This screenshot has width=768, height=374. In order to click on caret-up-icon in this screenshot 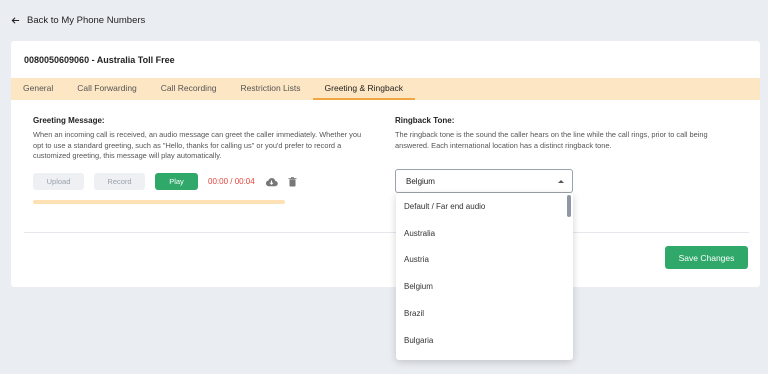, I will do `click(561, 181)`.